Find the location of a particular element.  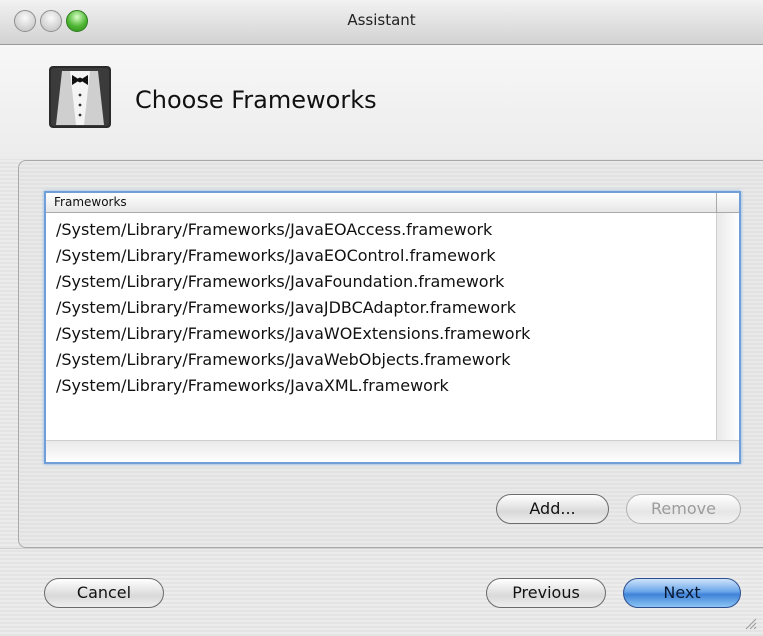

title-bar: Assistant is located at coordinates (381, 22).